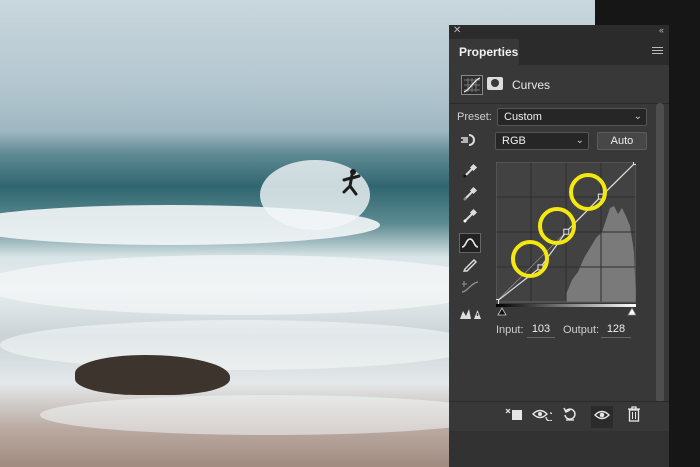 This screenshot has width=700, height=467. Describe the element at coordinates (470, 243) in the screenshot. I see `edit-points-curve-icon` at that location.